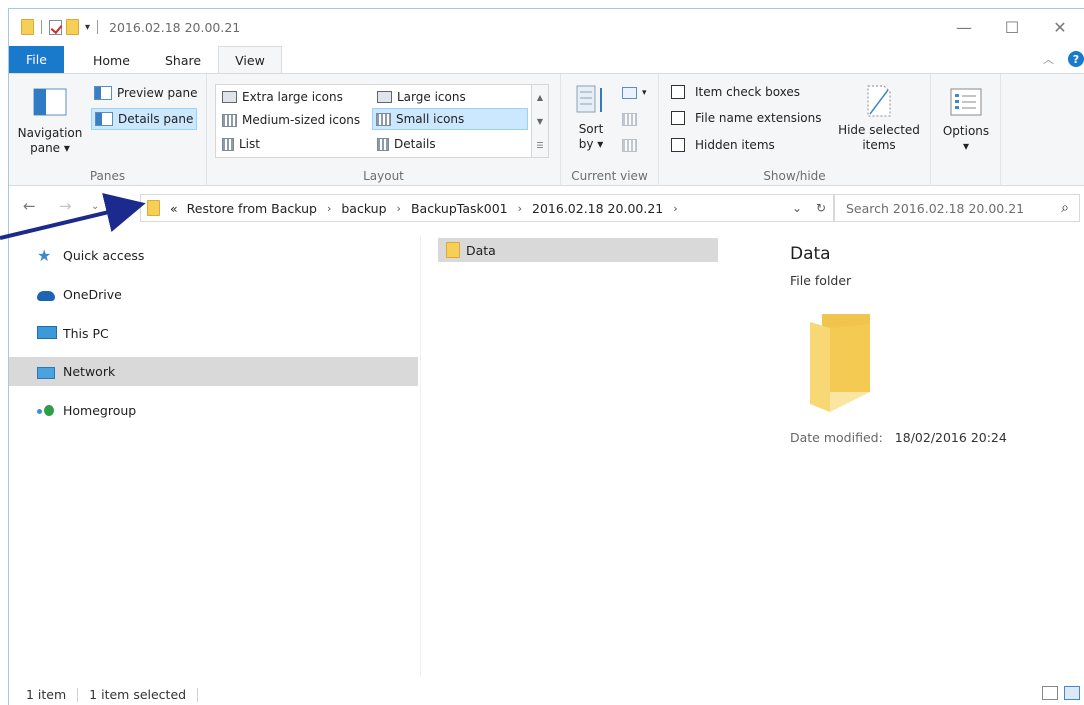  I want to click on hidden-items-label: Hidden items, so click(735, 145).